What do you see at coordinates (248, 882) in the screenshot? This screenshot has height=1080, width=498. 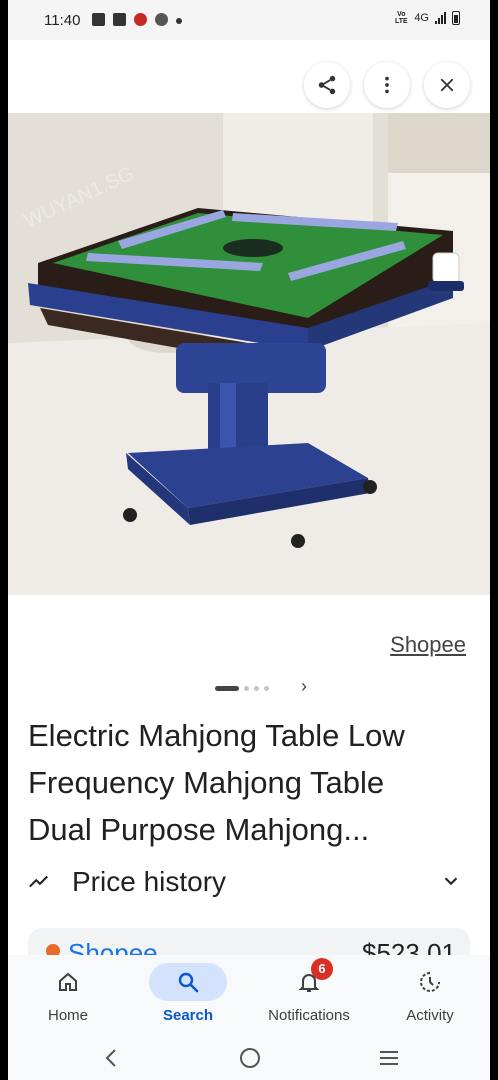 I see `price-history-row: Price history` at bounding box center [248, 882].